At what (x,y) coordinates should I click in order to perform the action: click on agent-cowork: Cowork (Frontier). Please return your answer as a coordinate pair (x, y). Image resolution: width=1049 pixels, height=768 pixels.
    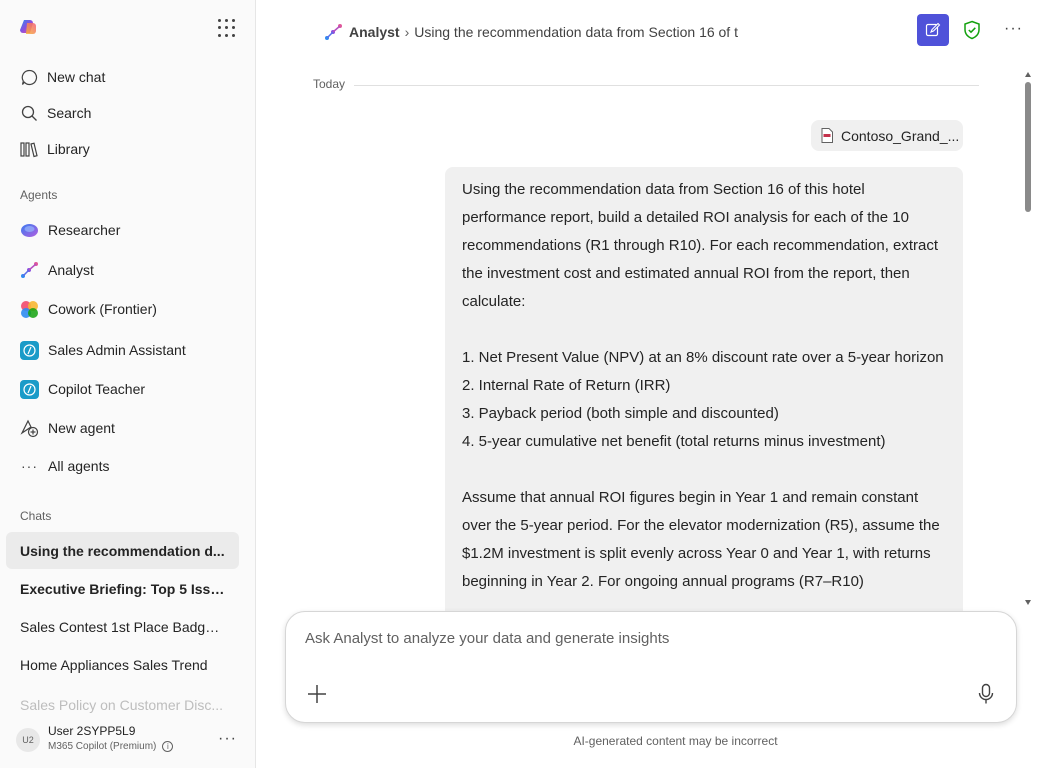
    Looking at the image, I should click on (88, 309).